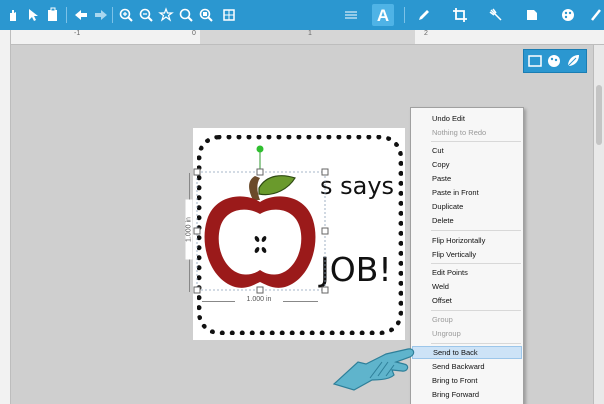 The image size is (604, 404). What do you see at coordinates (442, 319) in the screenshot?
I see `menu-item-group: Group` at bounding box center [442, 319].